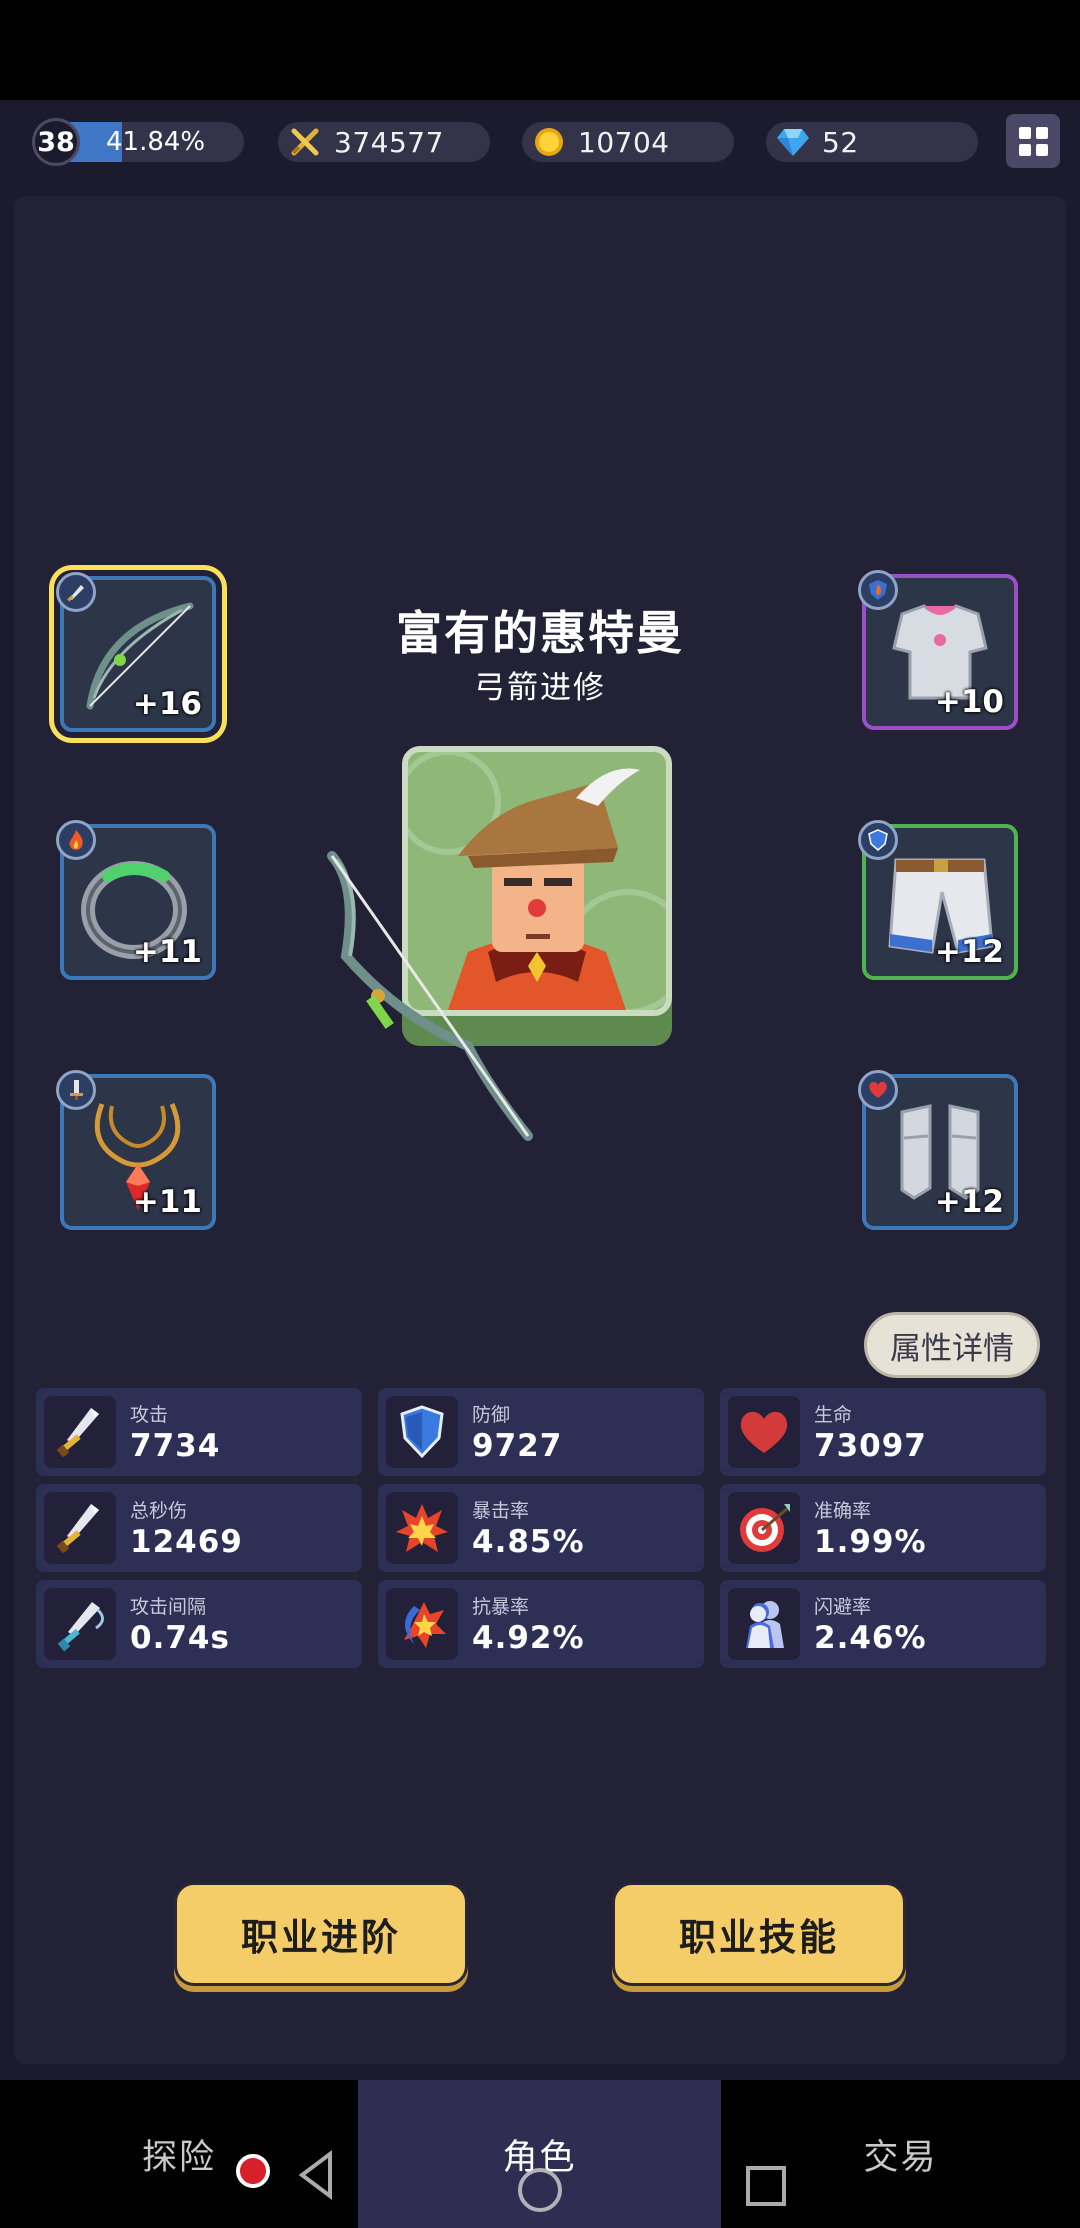  Describe the element at coordinates (624, 142) in the screenshot. I see `gold-value: 10704` at that location.